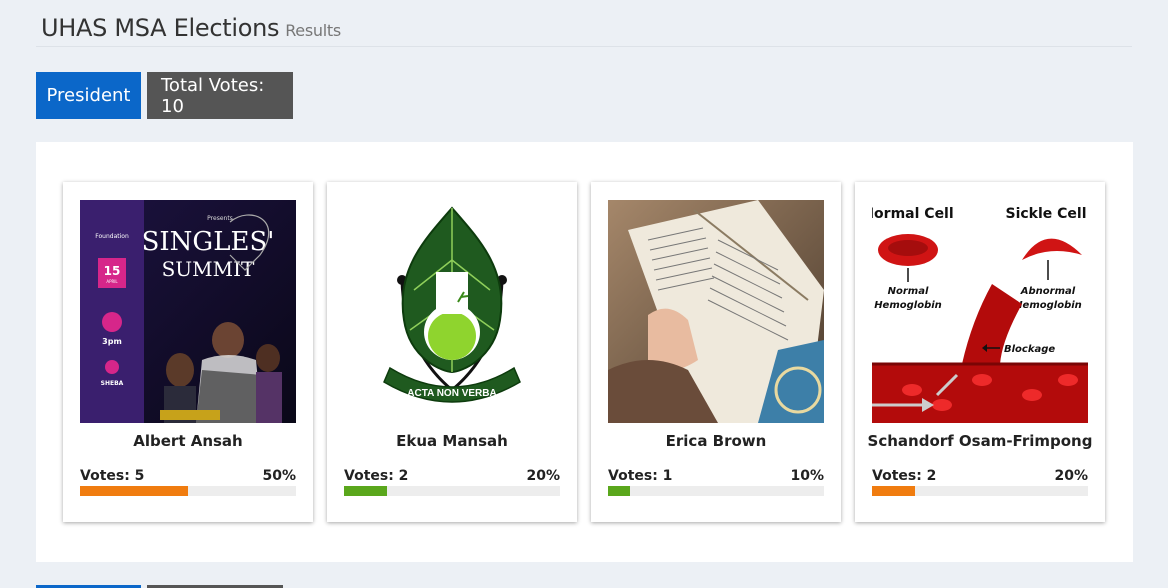 This screenshot has width=1168, height=588. Describe the element at coordinates (112, 271) in the screenshot. I see `poster-day-text: 15` at that location.